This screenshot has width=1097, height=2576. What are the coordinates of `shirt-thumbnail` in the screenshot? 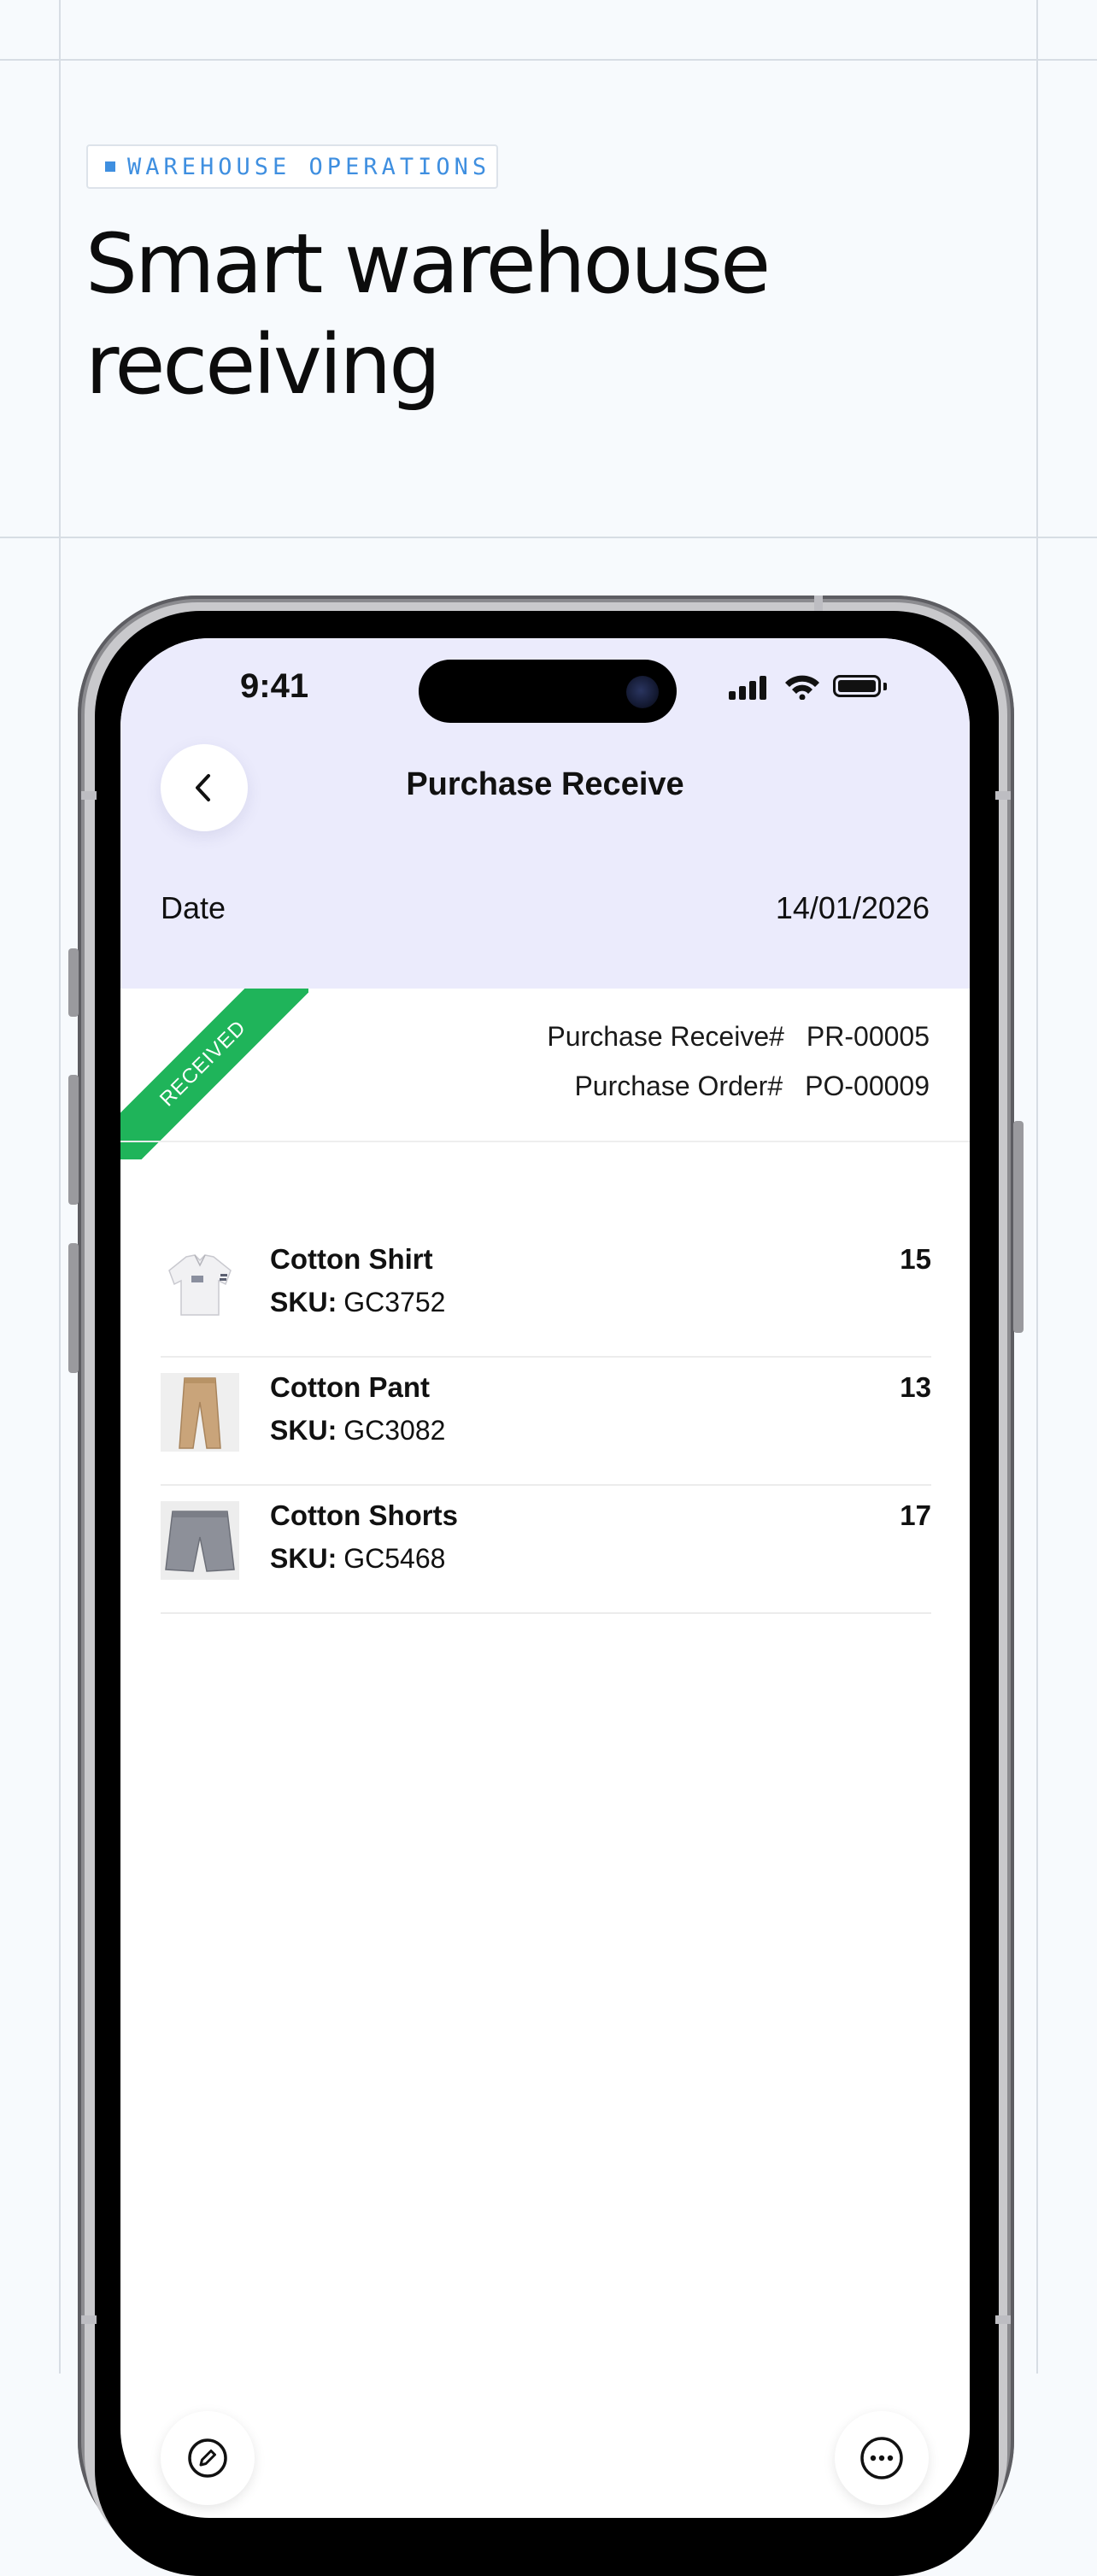 It's located at (200, 1284).